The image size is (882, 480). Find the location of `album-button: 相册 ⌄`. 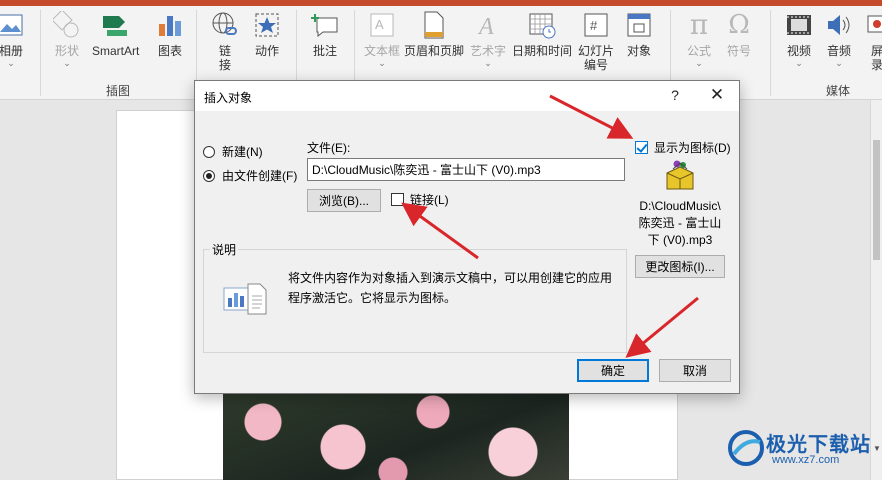

album-button: 相册 ⌄ is located at coordinates (13, 39).